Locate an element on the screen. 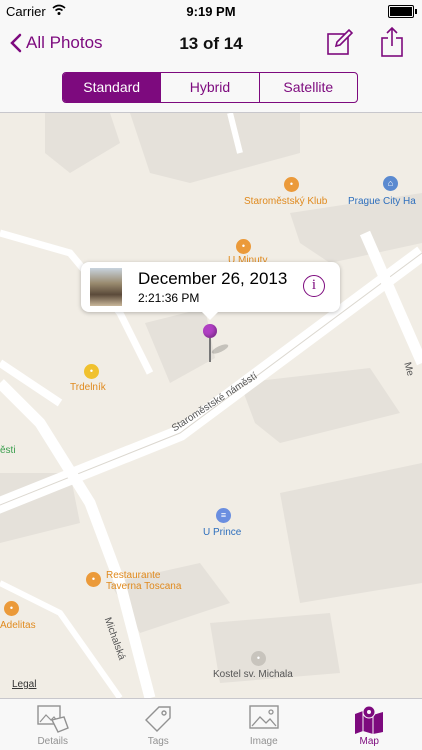 The width and height of the screenshot is (422, 750). map-type-segmented-control: Standard Hybrid Satellite is located at coordinates (210, 87).